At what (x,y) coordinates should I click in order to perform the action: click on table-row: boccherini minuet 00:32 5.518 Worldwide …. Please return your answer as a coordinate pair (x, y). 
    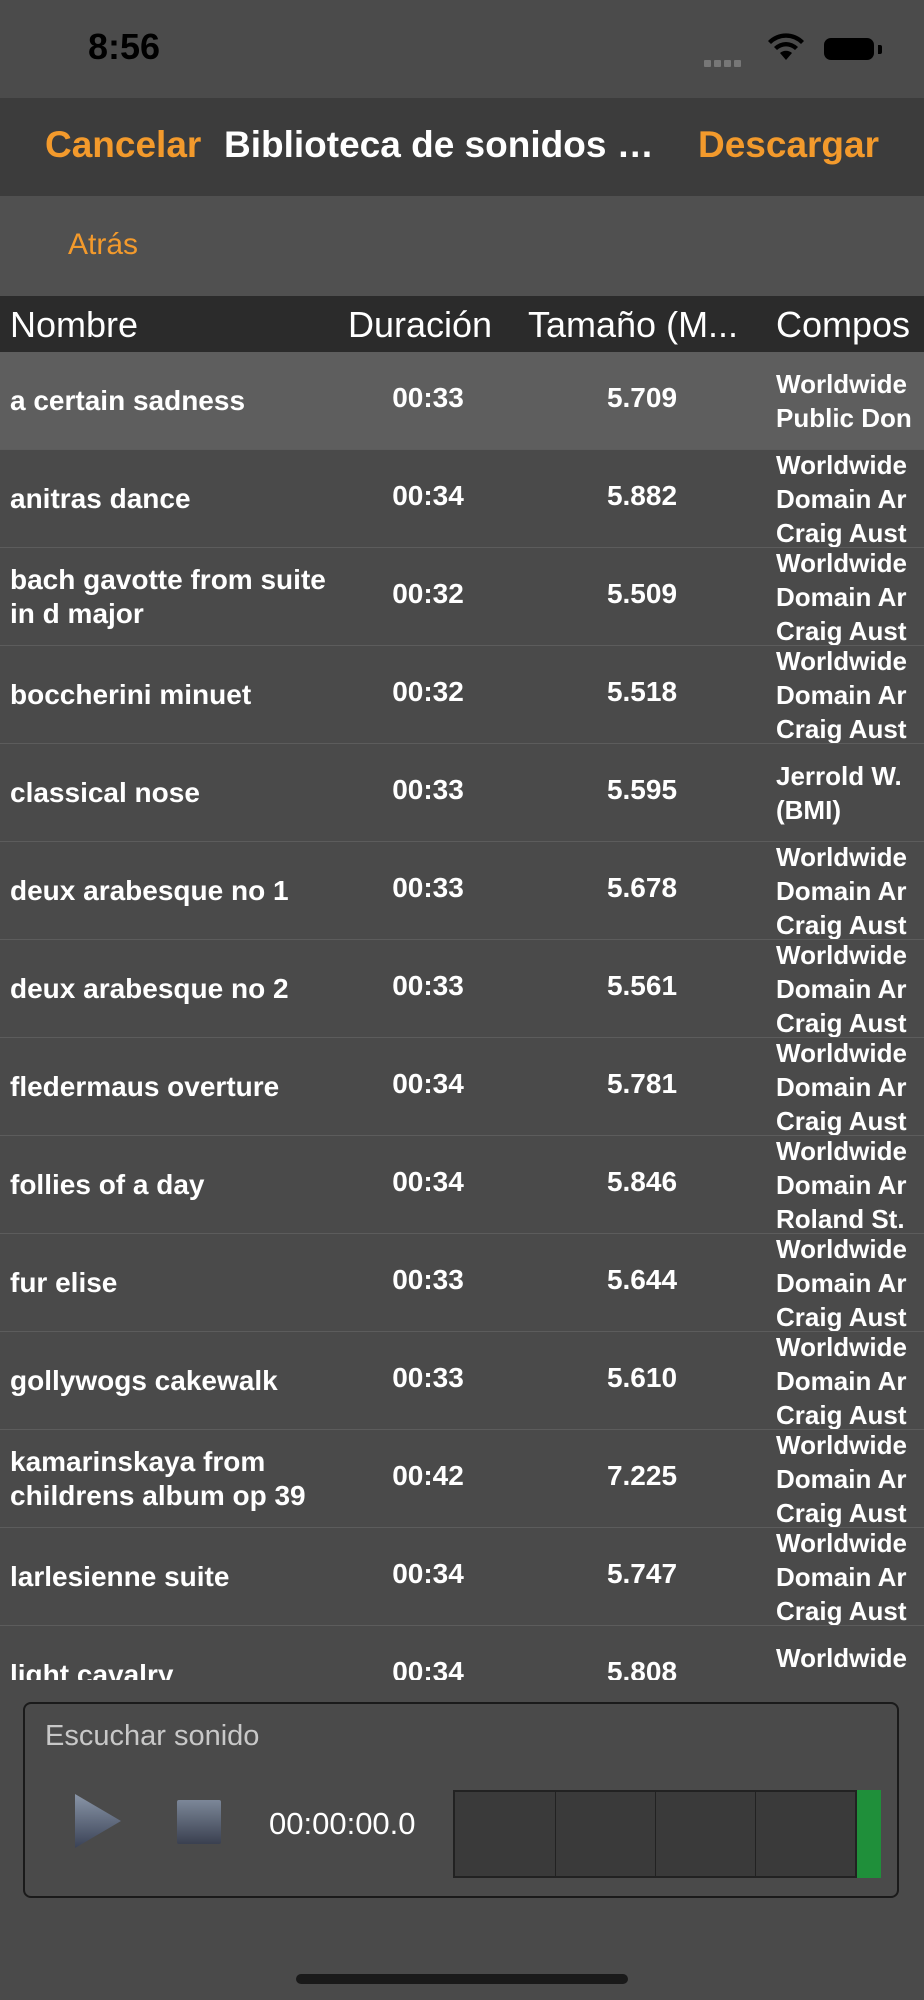
    Looking at the image, I should click on (462, 695).